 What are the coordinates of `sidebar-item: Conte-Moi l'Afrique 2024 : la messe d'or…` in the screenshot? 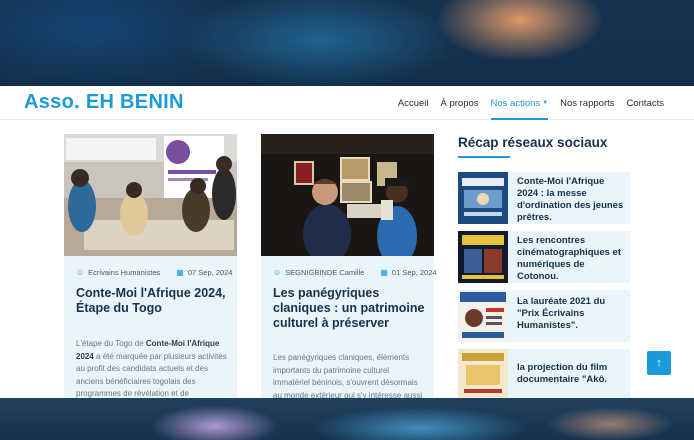 It's located at (544, 198).